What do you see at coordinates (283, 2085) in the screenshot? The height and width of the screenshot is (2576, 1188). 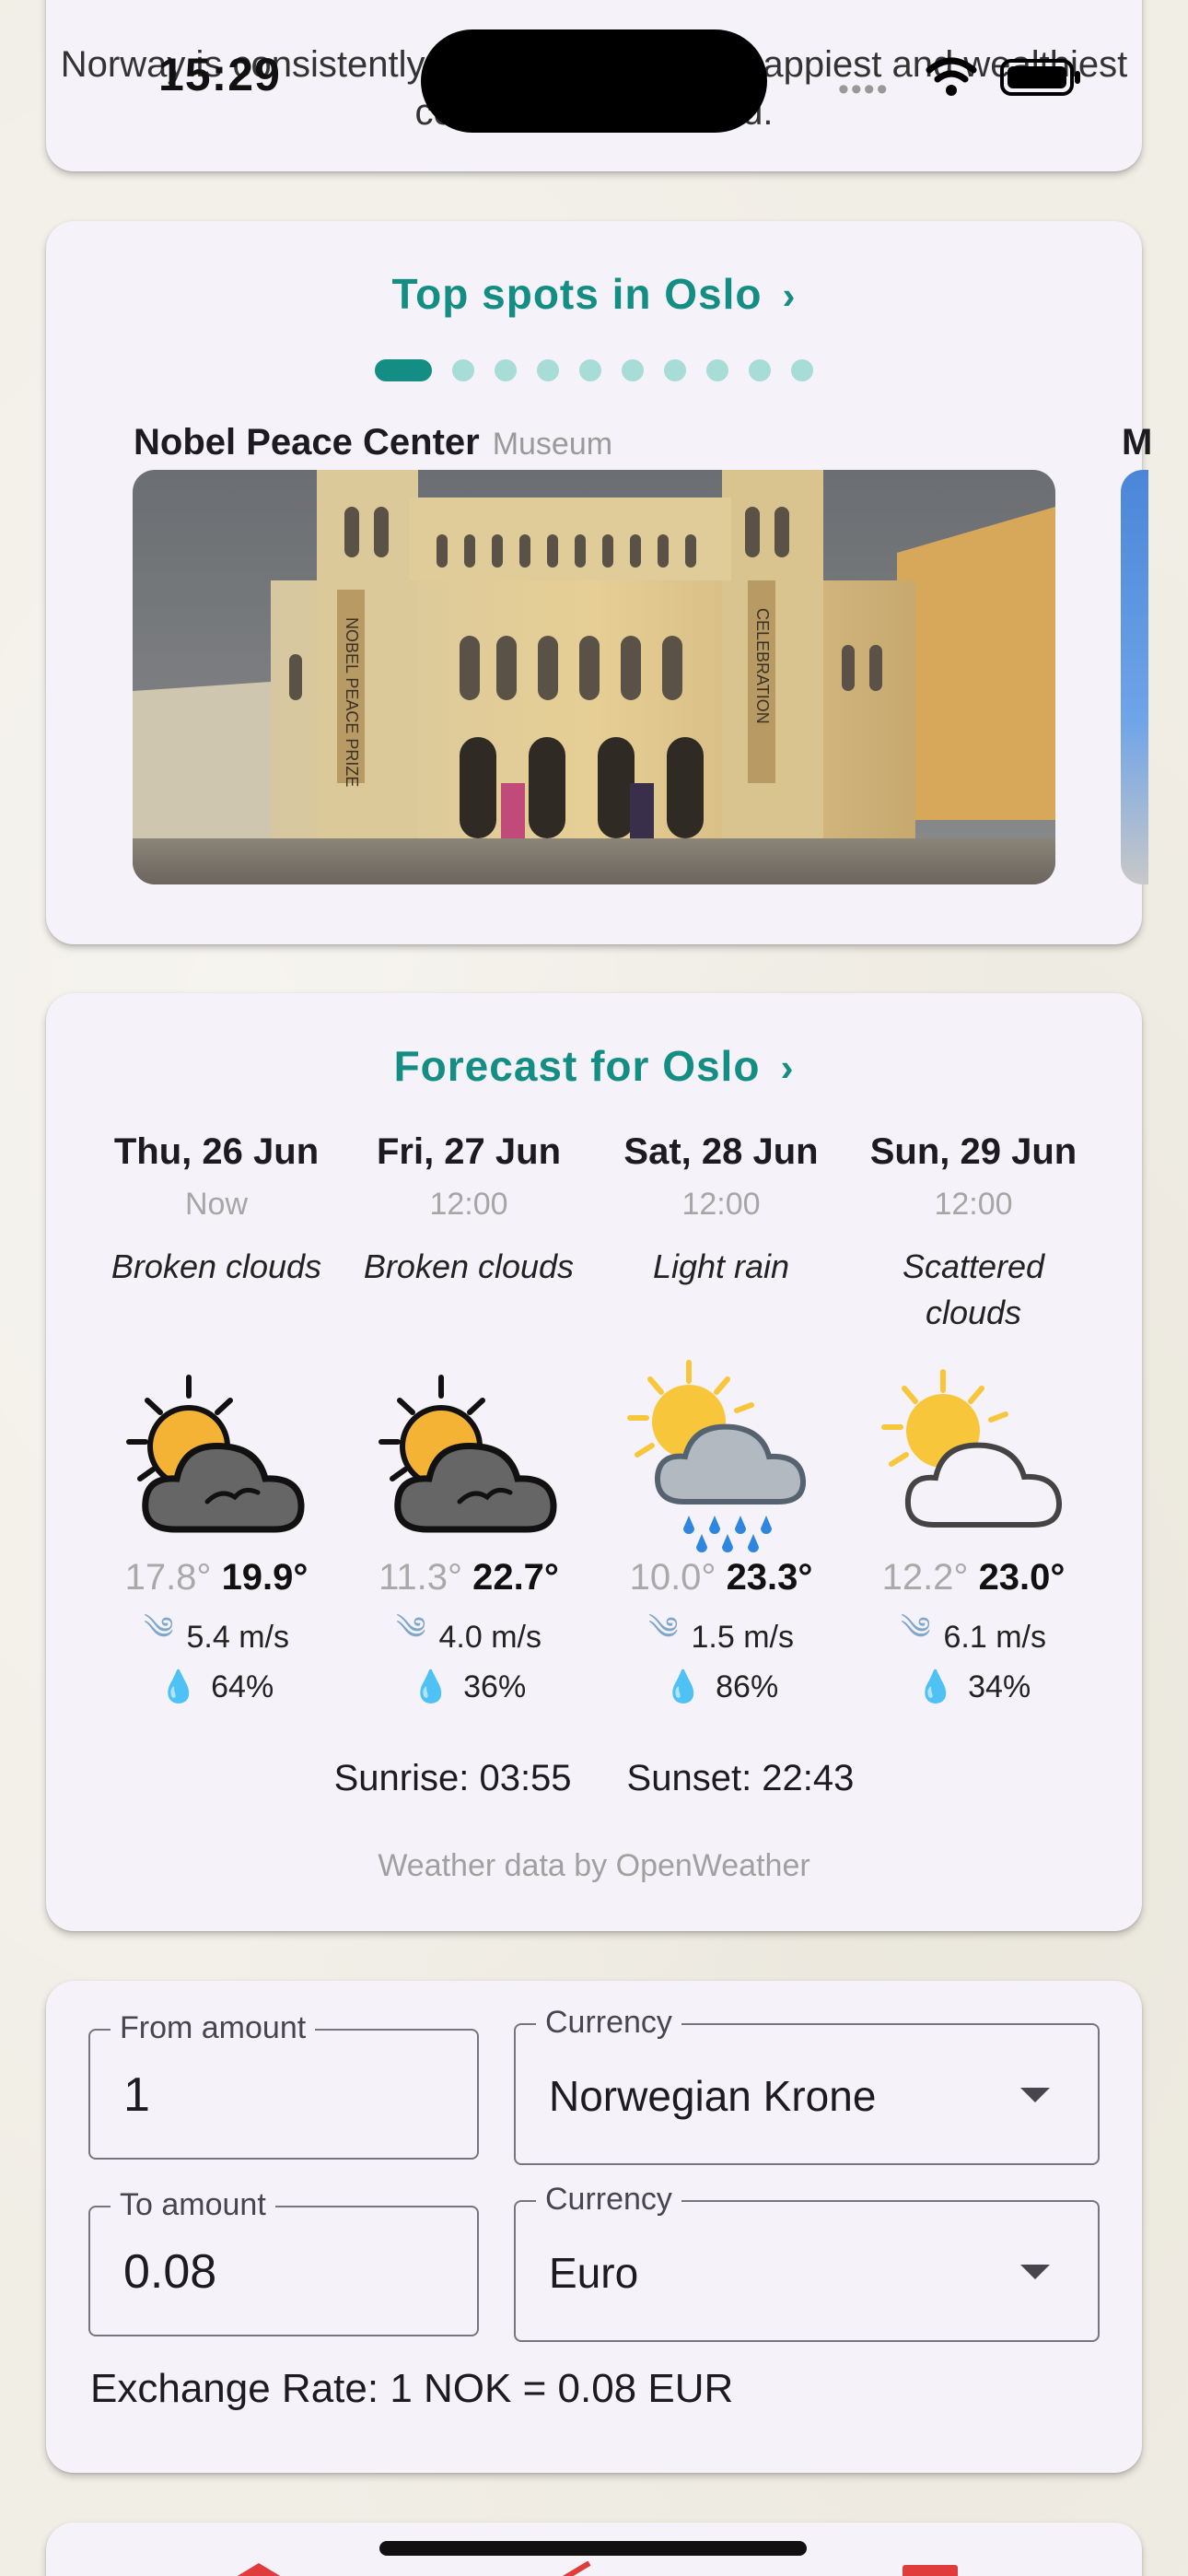 I see `from-amount-field: From amount 1` at bounding box center [283, 2085].